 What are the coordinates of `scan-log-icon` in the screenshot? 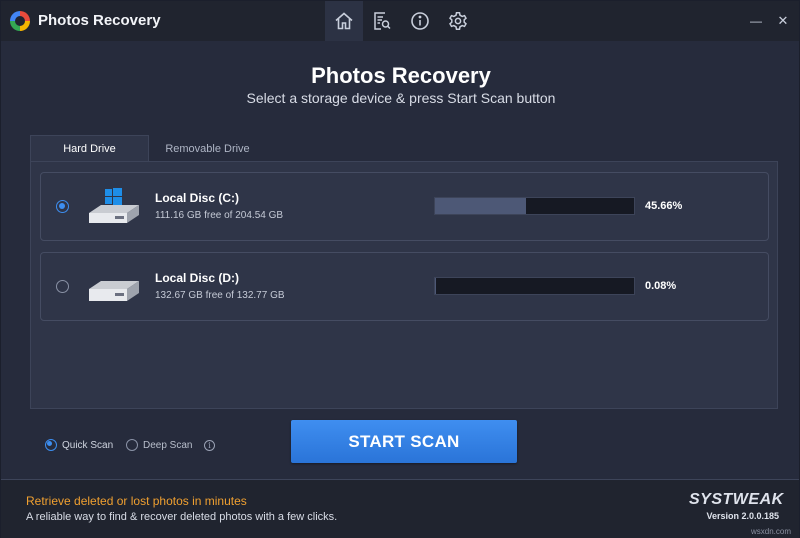 It's located at (382, 21).